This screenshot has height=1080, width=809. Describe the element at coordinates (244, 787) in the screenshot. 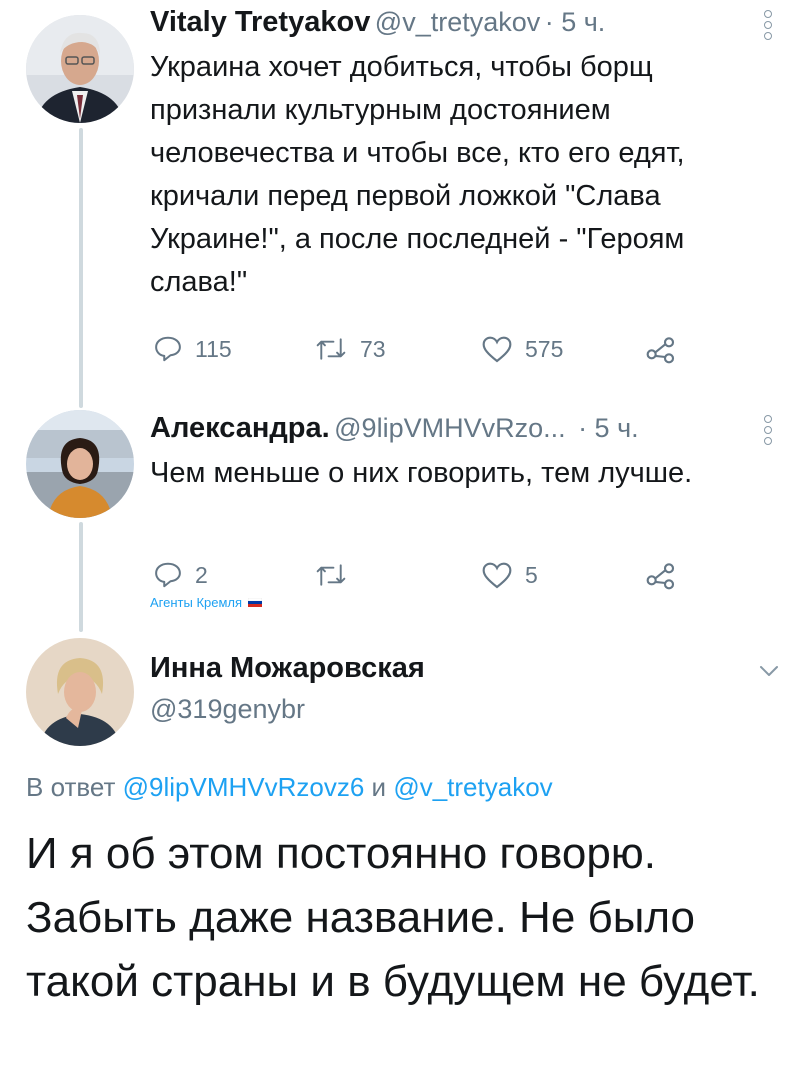

I see `reply-link-handle-1: @9lipVMHVvRzovz6` at that location.